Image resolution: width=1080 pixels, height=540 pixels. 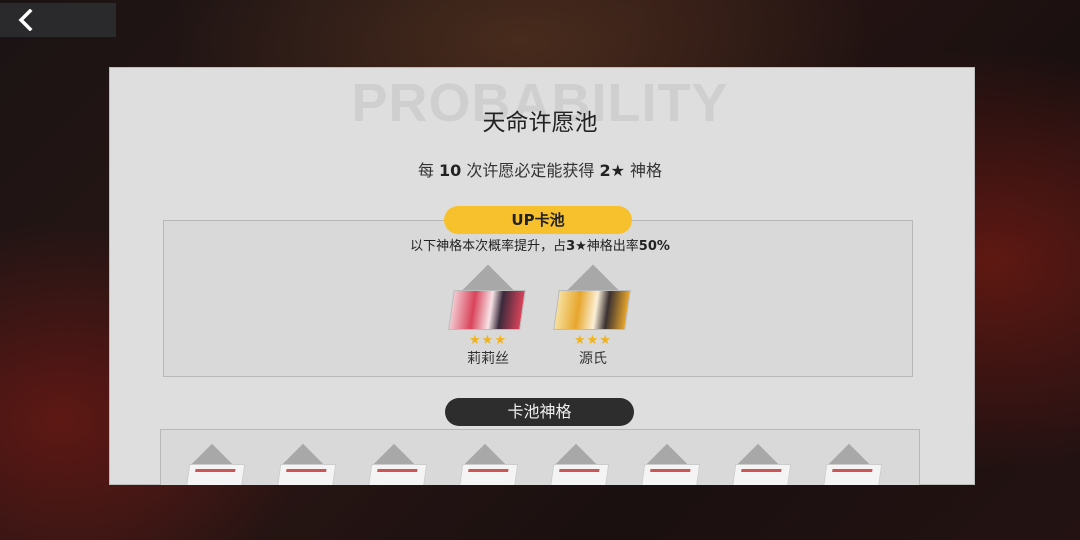 What do you see at coordinates (593, 359) in the screenshot?
I see `card-name: 源氏` at bounding box center [593, 359].